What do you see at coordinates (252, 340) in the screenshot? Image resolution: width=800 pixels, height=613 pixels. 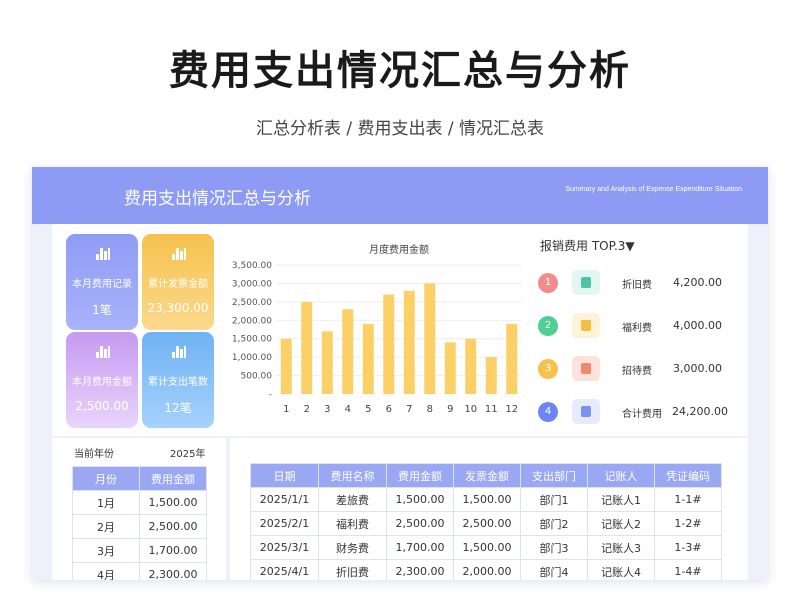 I see `y-tick-label: 1,500.00` at bounding box center [252, 340].